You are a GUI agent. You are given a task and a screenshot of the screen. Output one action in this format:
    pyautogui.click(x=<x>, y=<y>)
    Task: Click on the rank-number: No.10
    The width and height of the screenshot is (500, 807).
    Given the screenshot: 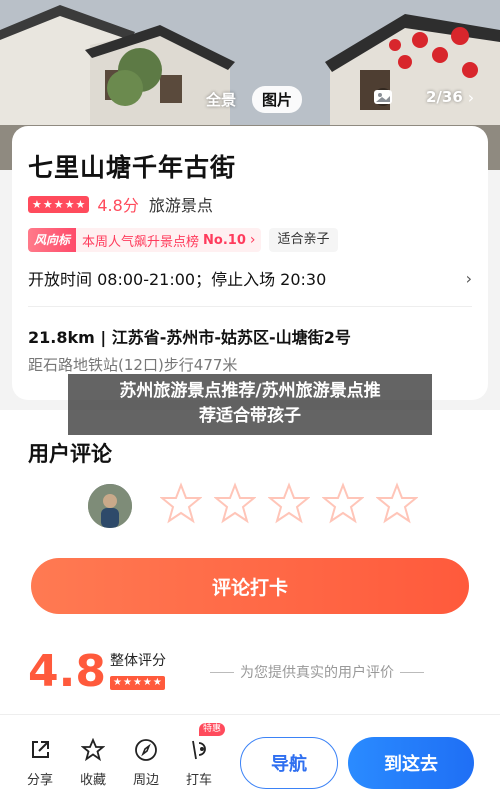 What is the action you would take?
    pyautogui.click(x=224, y=240)
    